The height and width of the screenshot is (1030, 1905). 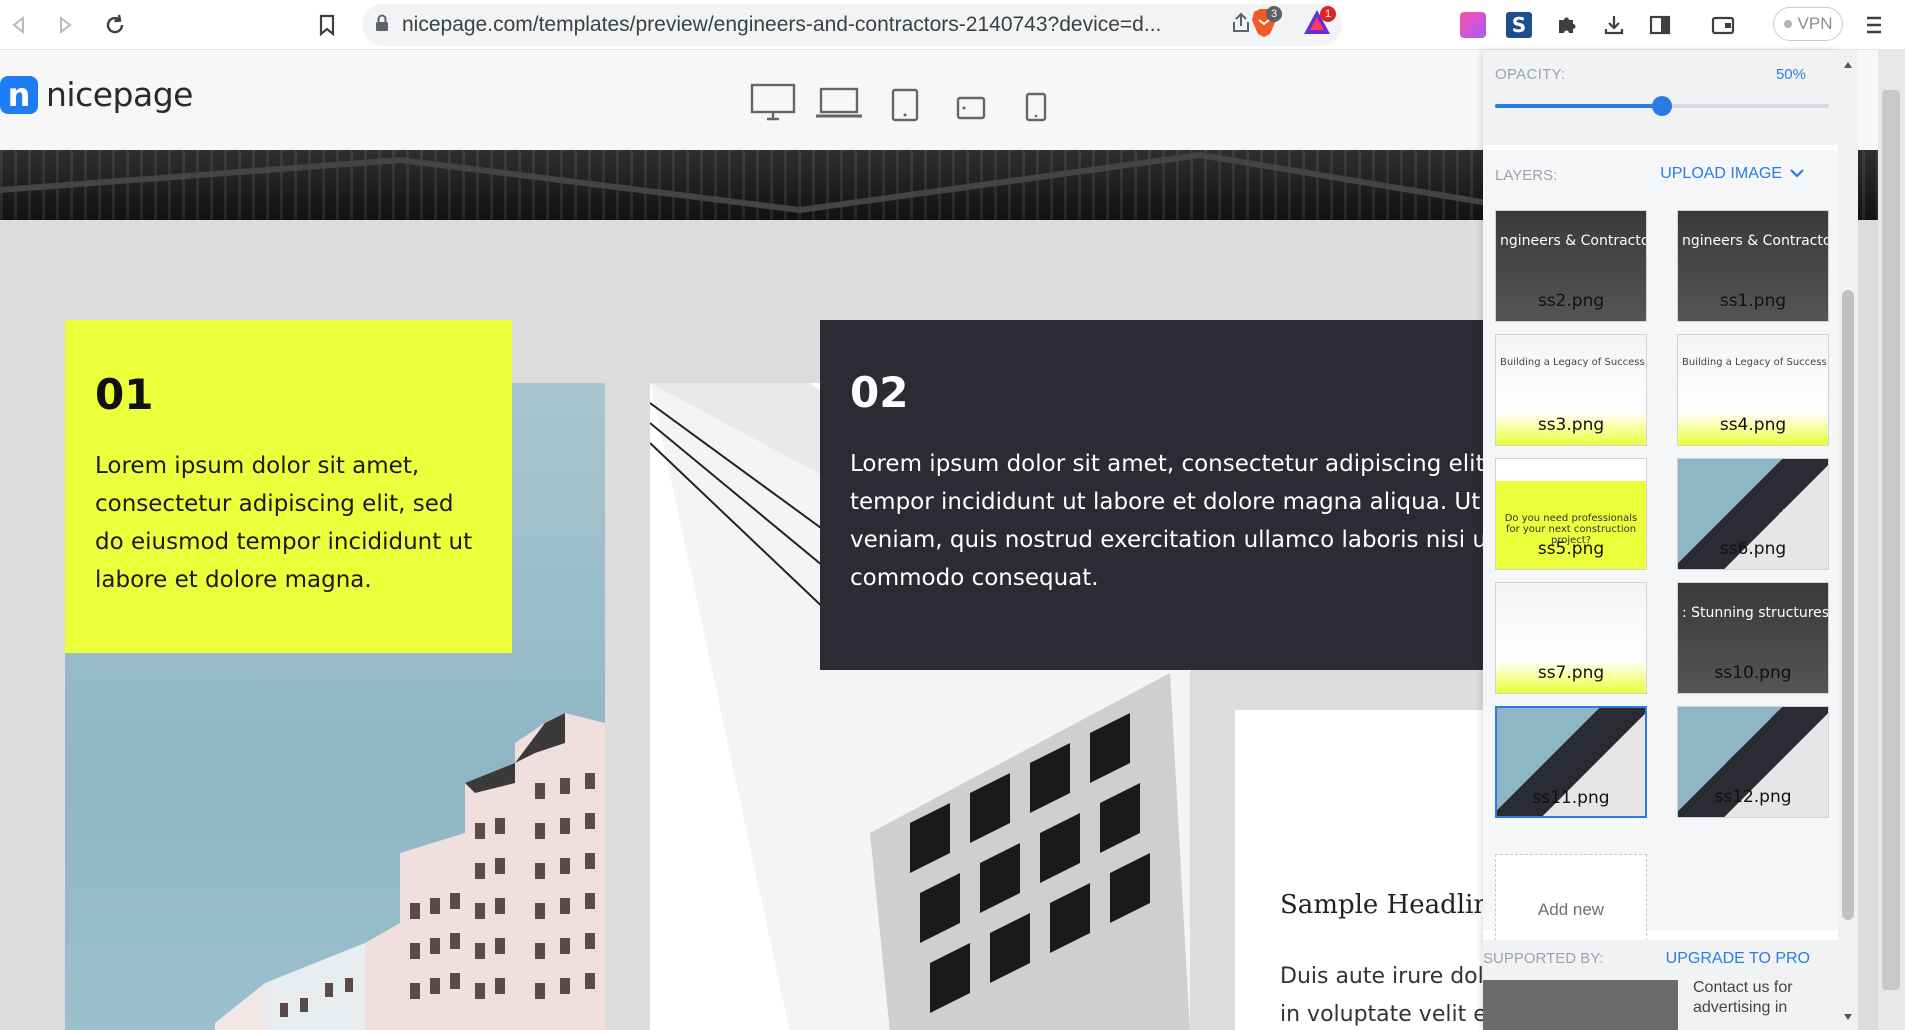 I want to click on card-text-line: commodo consequat., so click(x=974, y=578).